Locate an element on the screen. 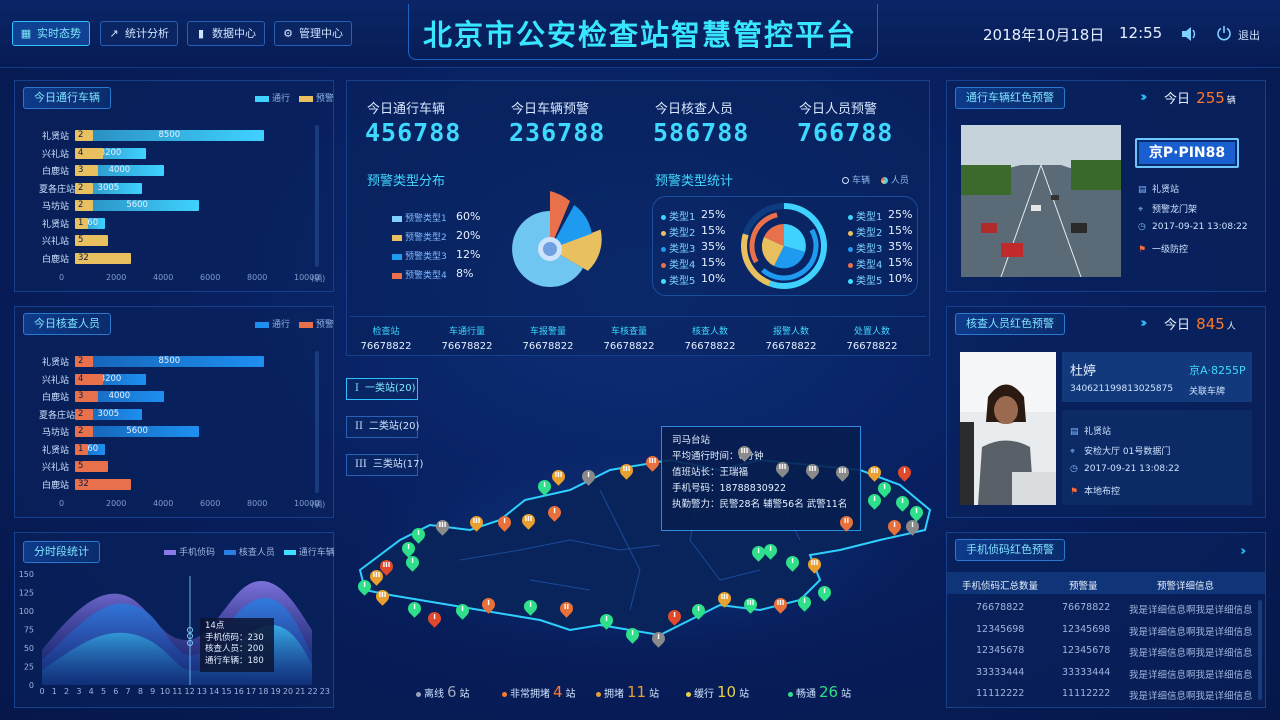  bar-value-pass: 8500 is located at coordinates (169, 361).